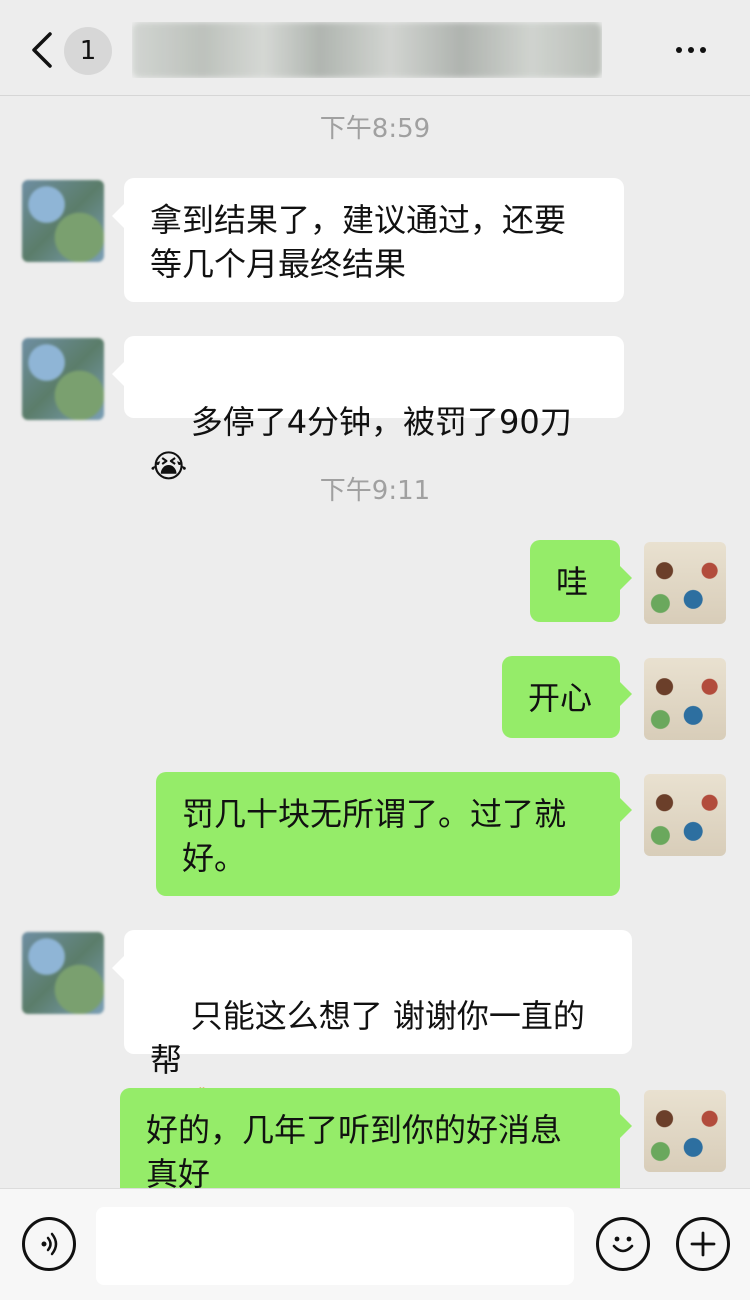 This screenshot has width=750, height=1300. Describe the element at coordinates (372, 1026) in the screenshot. I see `message-bubble-received: 只能这么想了 谢谢你一直的帮 助🙏` at that location.